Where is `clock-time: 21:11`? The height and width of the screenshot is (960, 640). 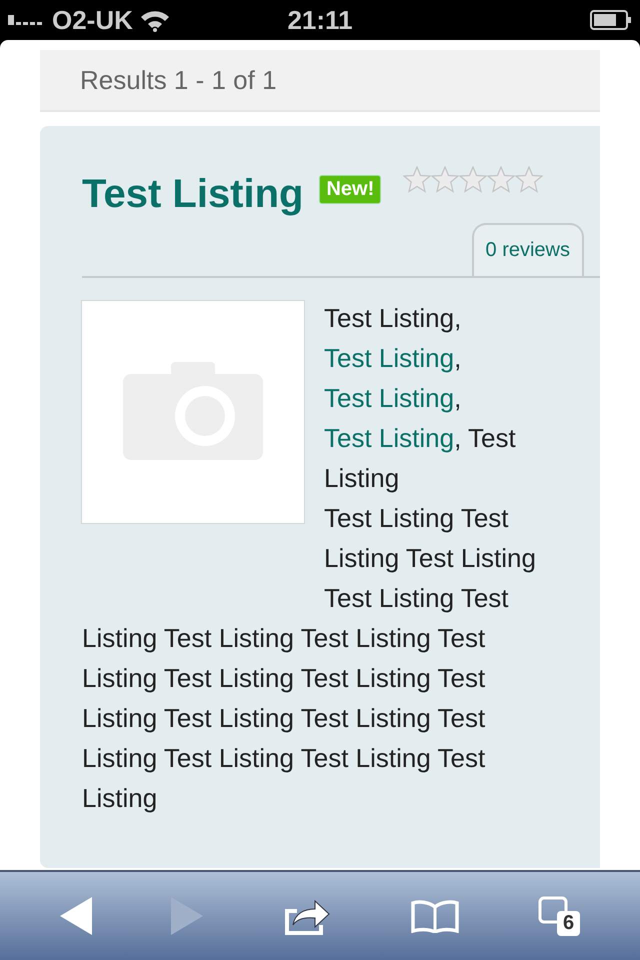 clock-time: 21:11 is located at coordinates (320, 20).